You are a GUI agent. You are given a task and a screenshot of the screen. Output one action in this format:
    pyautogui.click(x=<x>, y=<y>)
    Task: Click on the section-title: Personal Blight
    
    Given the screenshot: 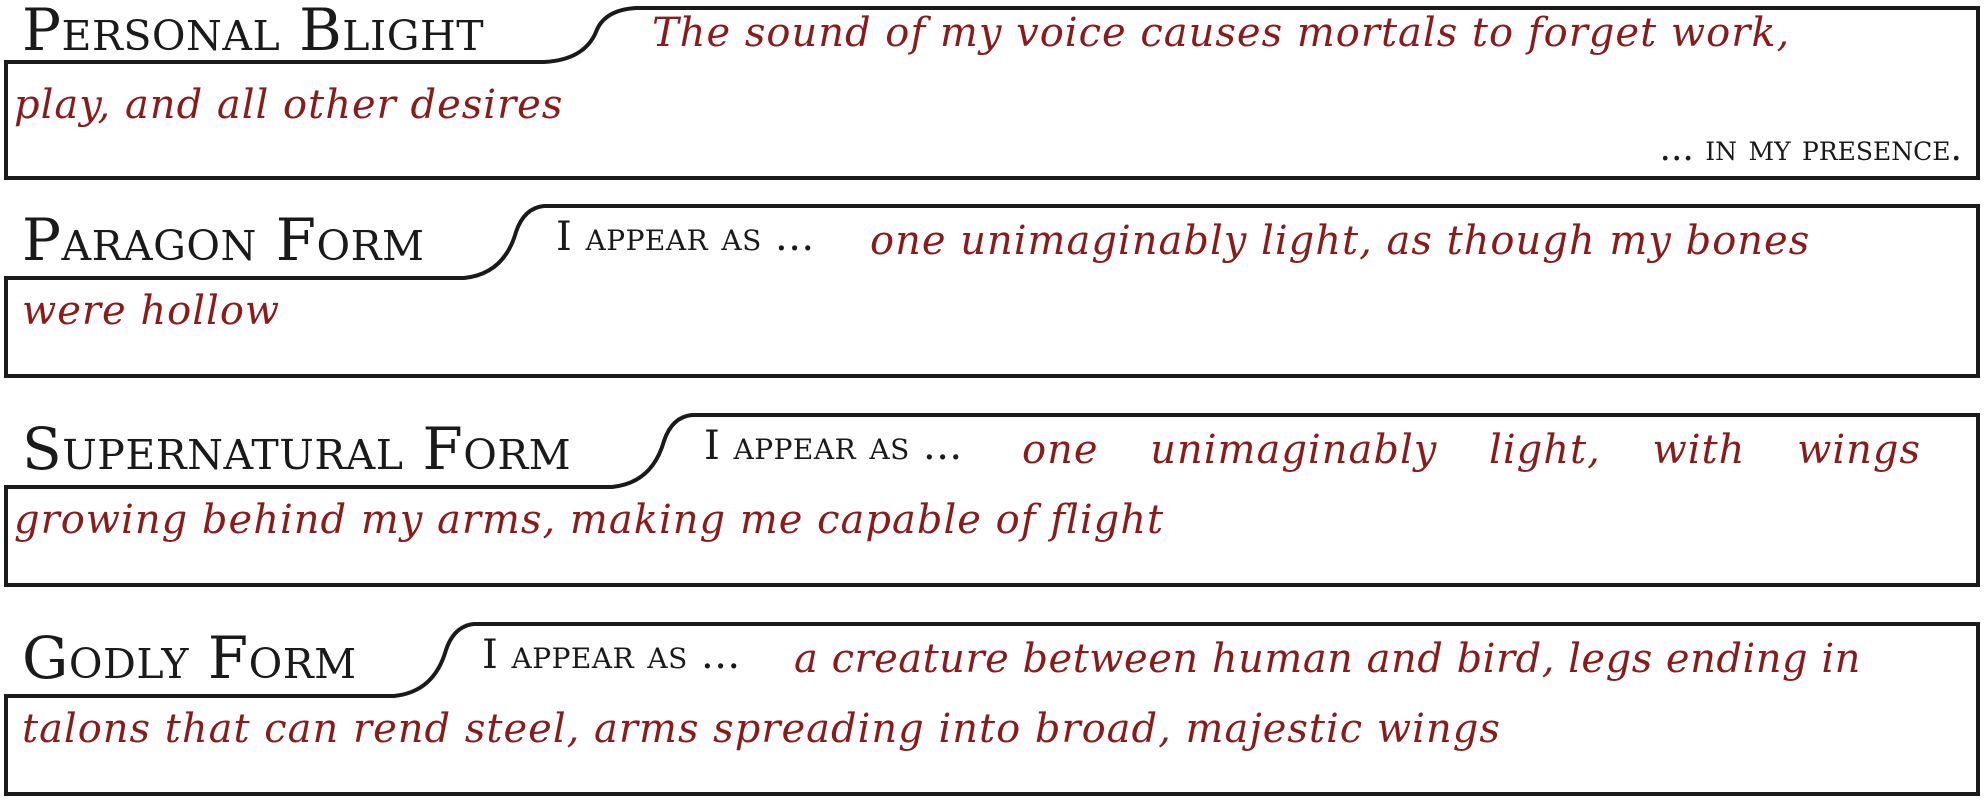 What is the action you would take?
    pyautogui.click(x=253, y=32)
    